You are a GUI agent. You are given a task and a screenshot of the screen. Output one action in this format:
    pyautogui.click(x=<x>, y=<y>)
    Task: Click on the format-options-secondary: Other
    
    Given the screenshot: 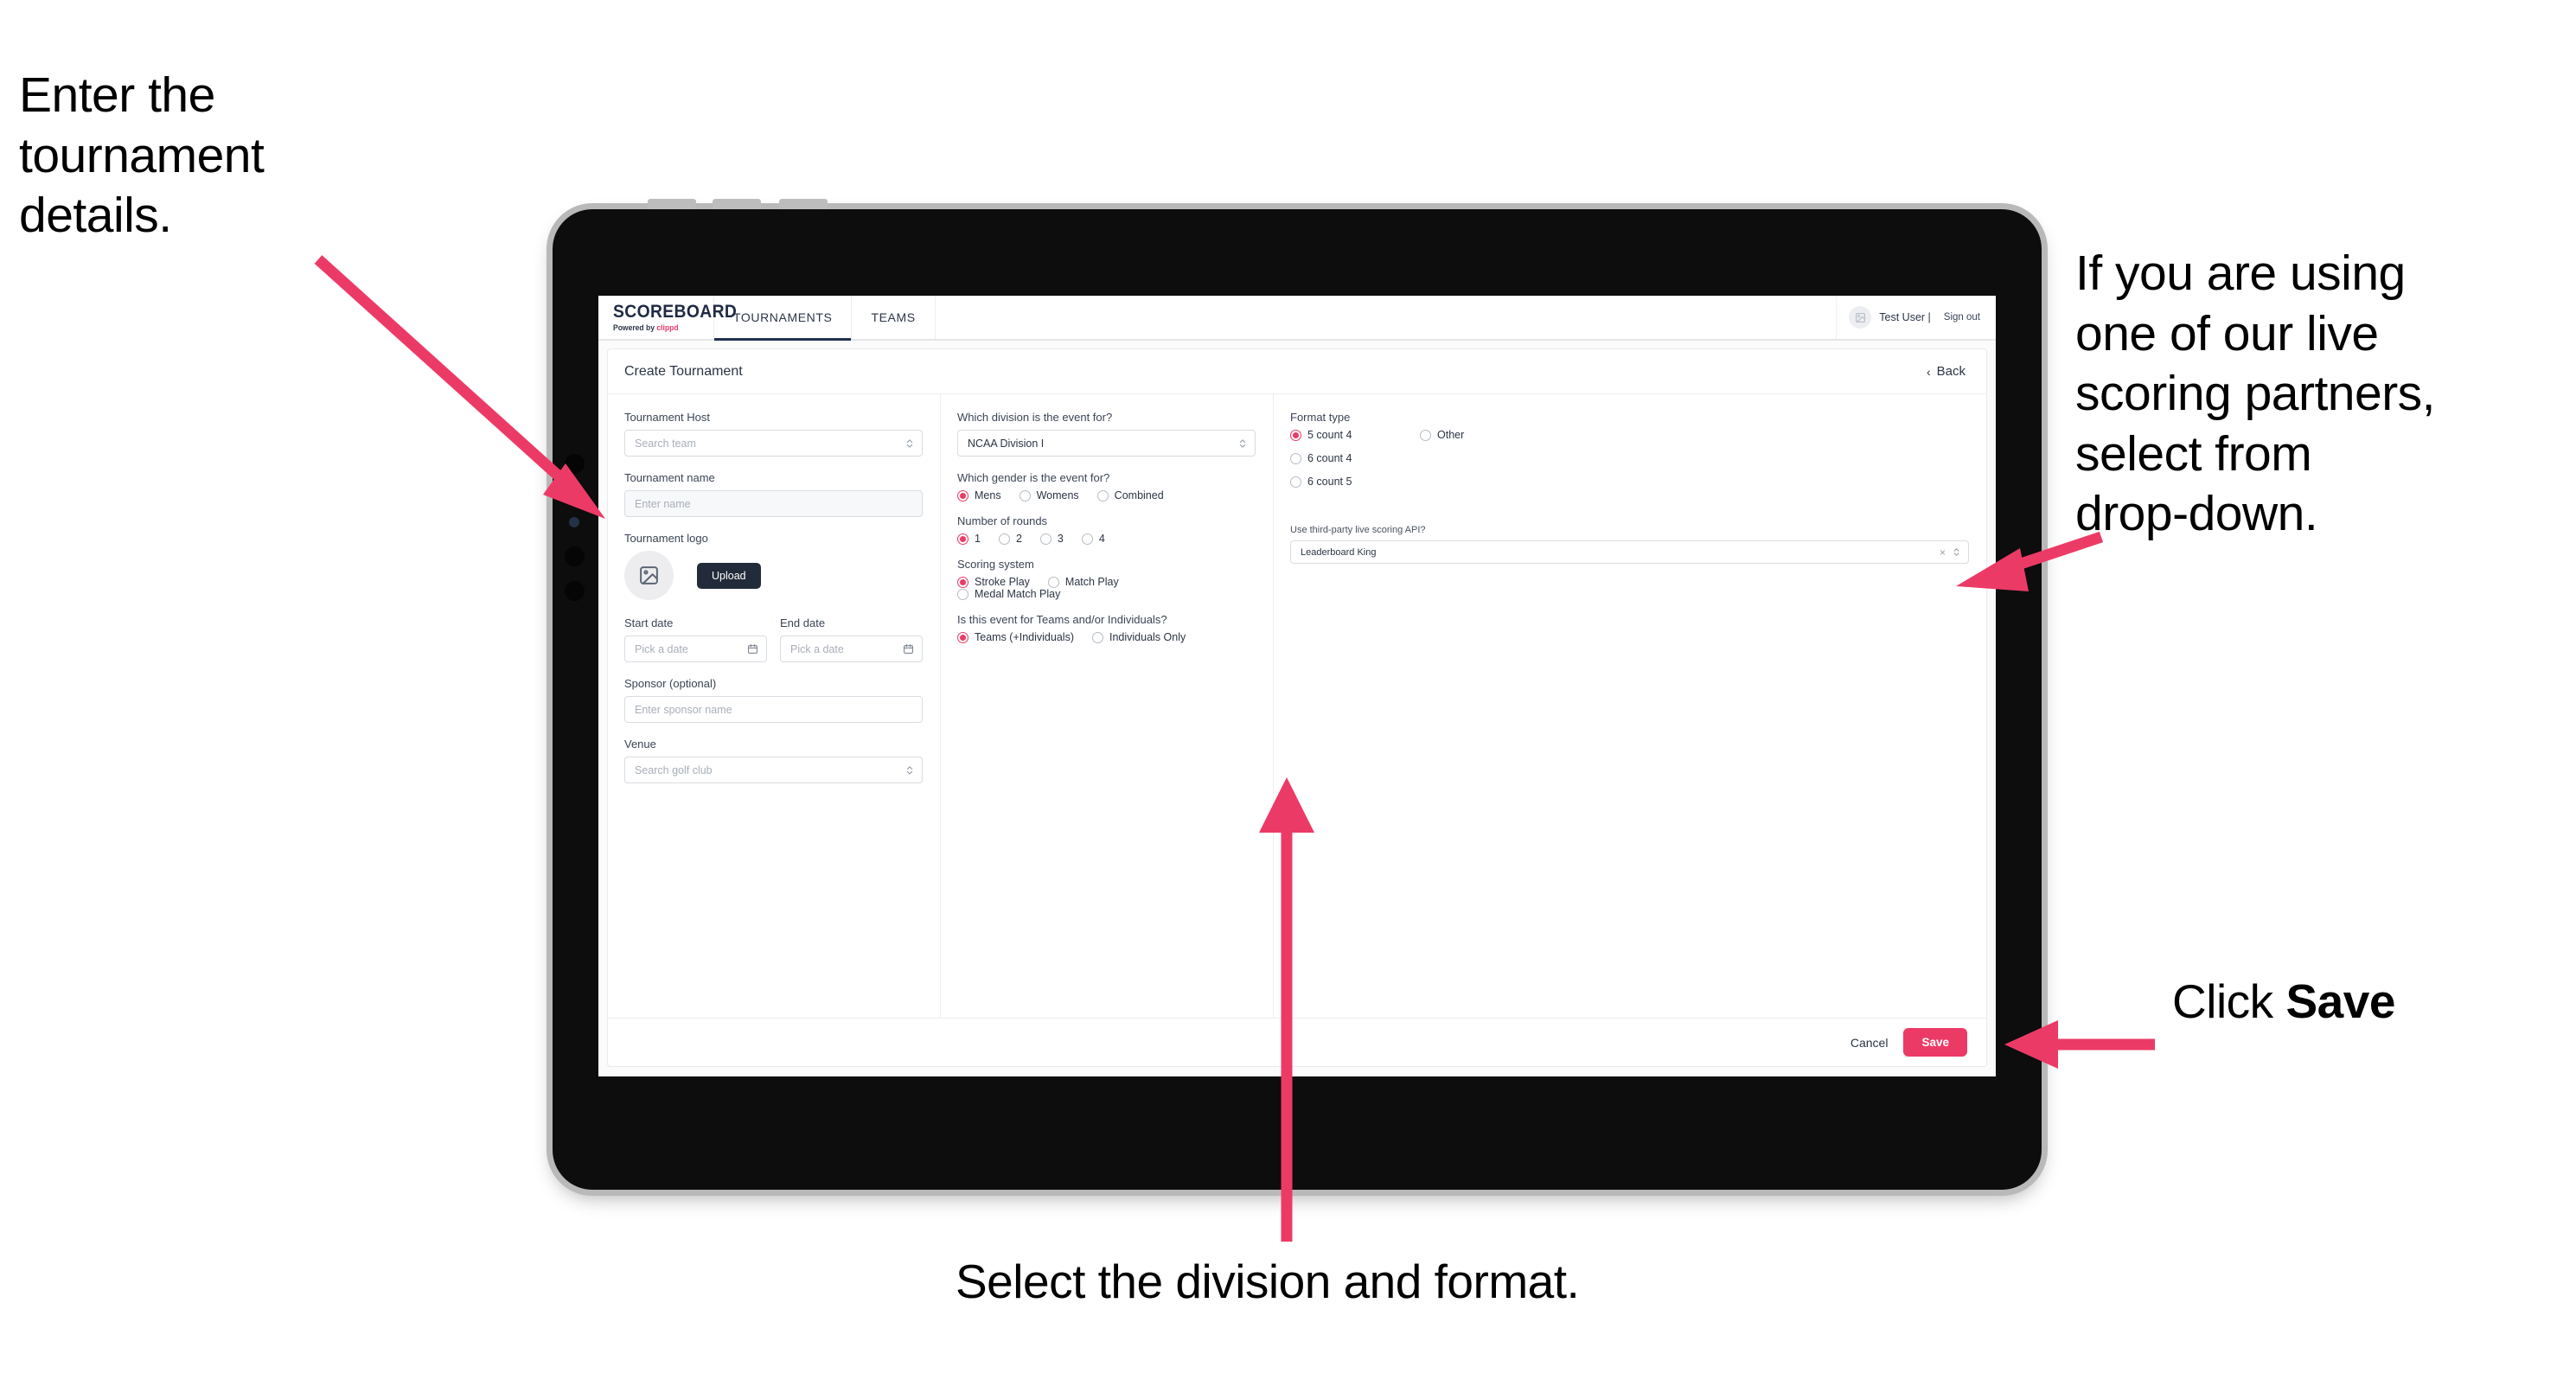 What is the action you would take?
    pyautogui.click(x=1695, y=464)
    